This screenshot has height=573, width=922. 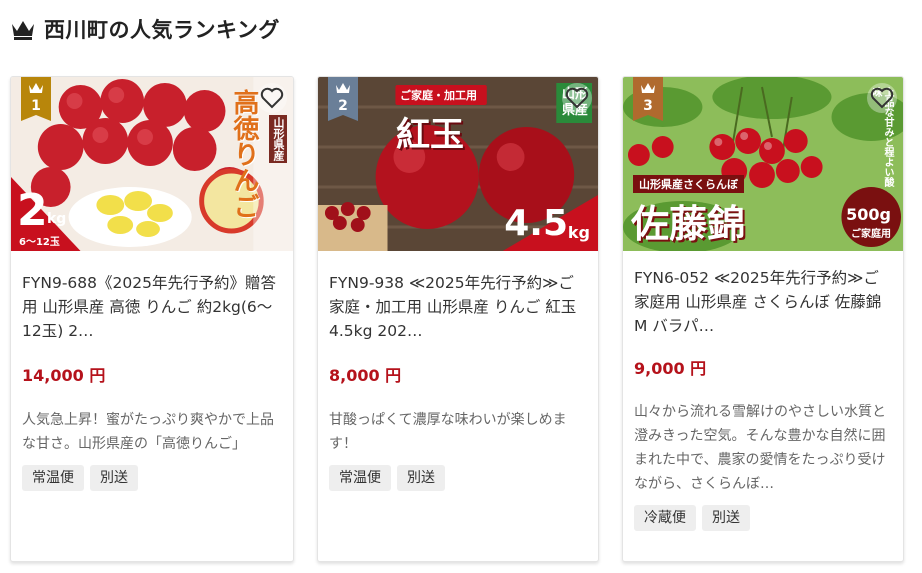 What do you see at coordinates (438, 95) in the screenshot?
I see `image-banner: ご家庭・加工用` at bounding box center [438, 95].